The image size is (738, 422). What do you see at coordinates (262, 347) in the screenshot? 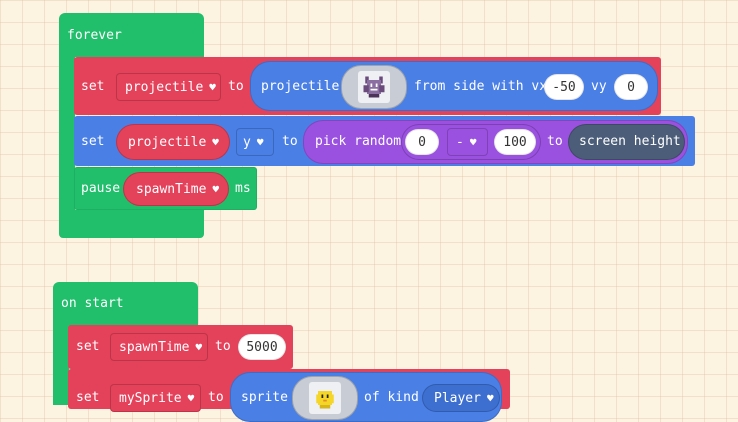
I see `value-input: 5000` at bounding box center [262, 347].